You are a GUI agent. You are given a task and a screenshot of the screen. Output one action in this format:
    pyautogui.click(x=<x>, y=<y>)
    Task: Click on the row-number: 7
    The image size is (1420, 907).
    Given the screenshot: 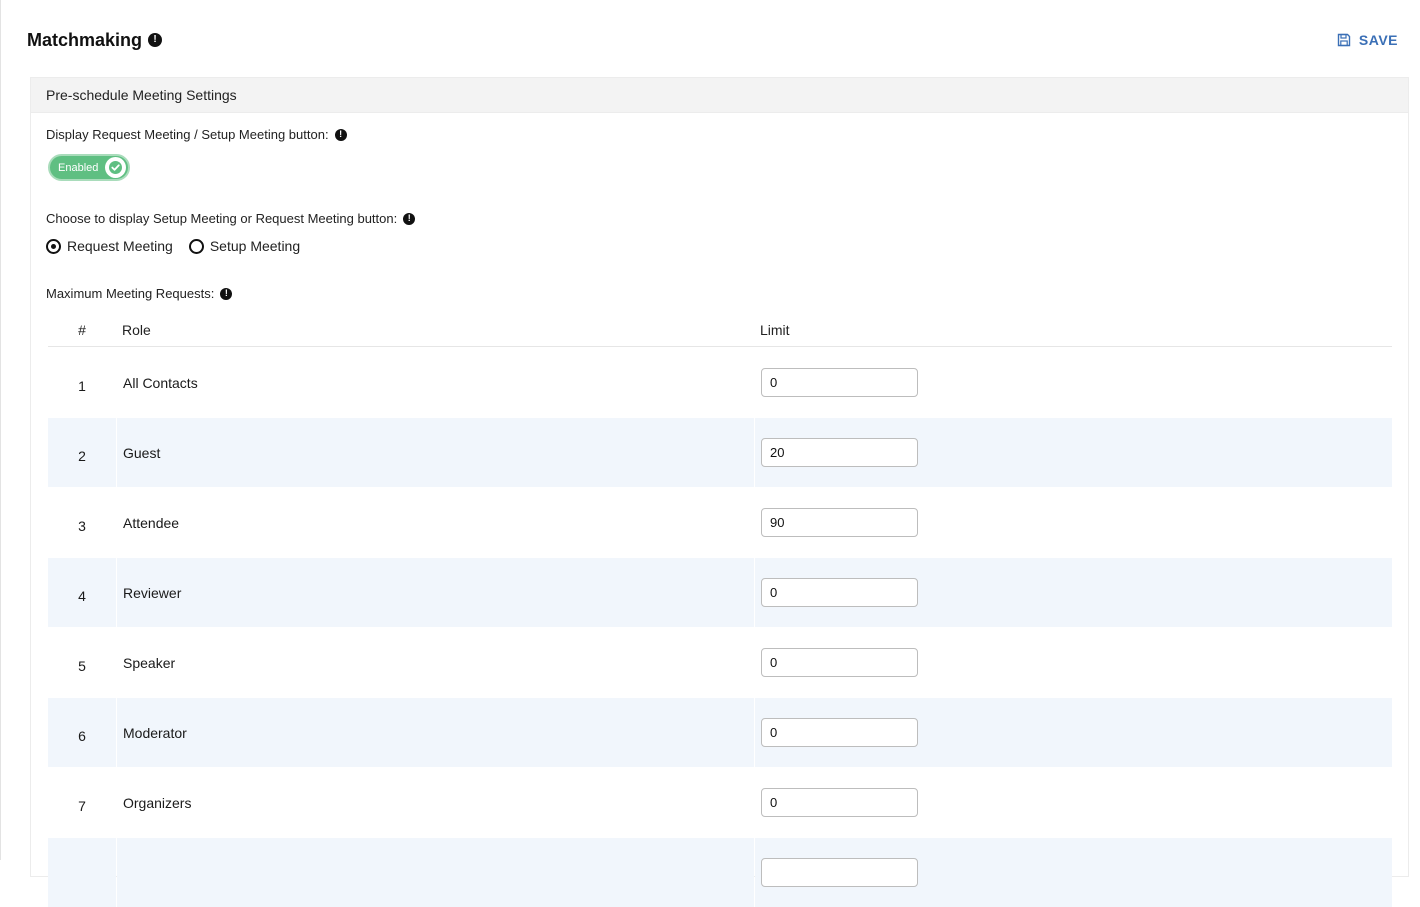 What is the action you would take?
    pyautogui.click(x=82, y=805)
    